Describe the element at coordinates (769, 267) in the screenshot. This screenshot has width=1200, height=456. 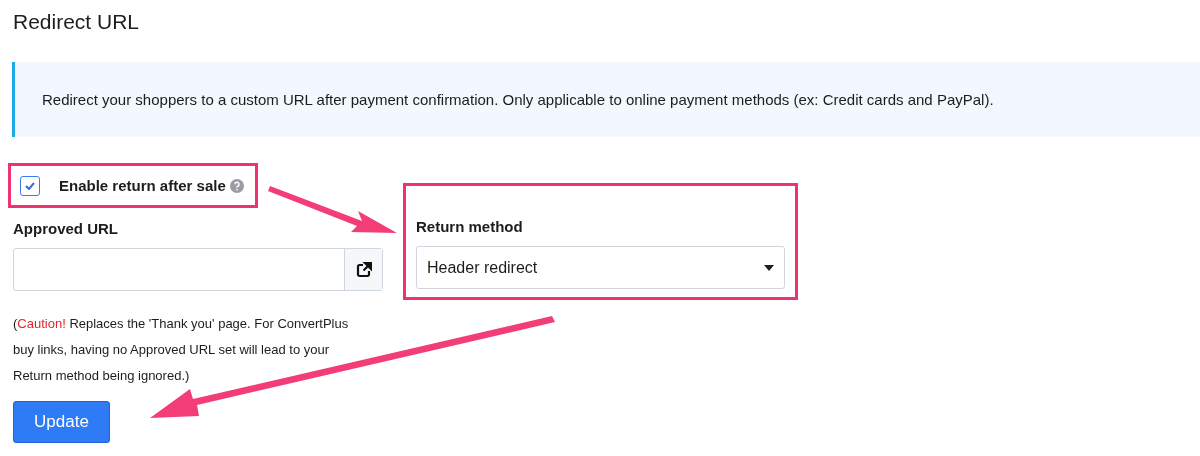
I see `caret-icon` at that location.